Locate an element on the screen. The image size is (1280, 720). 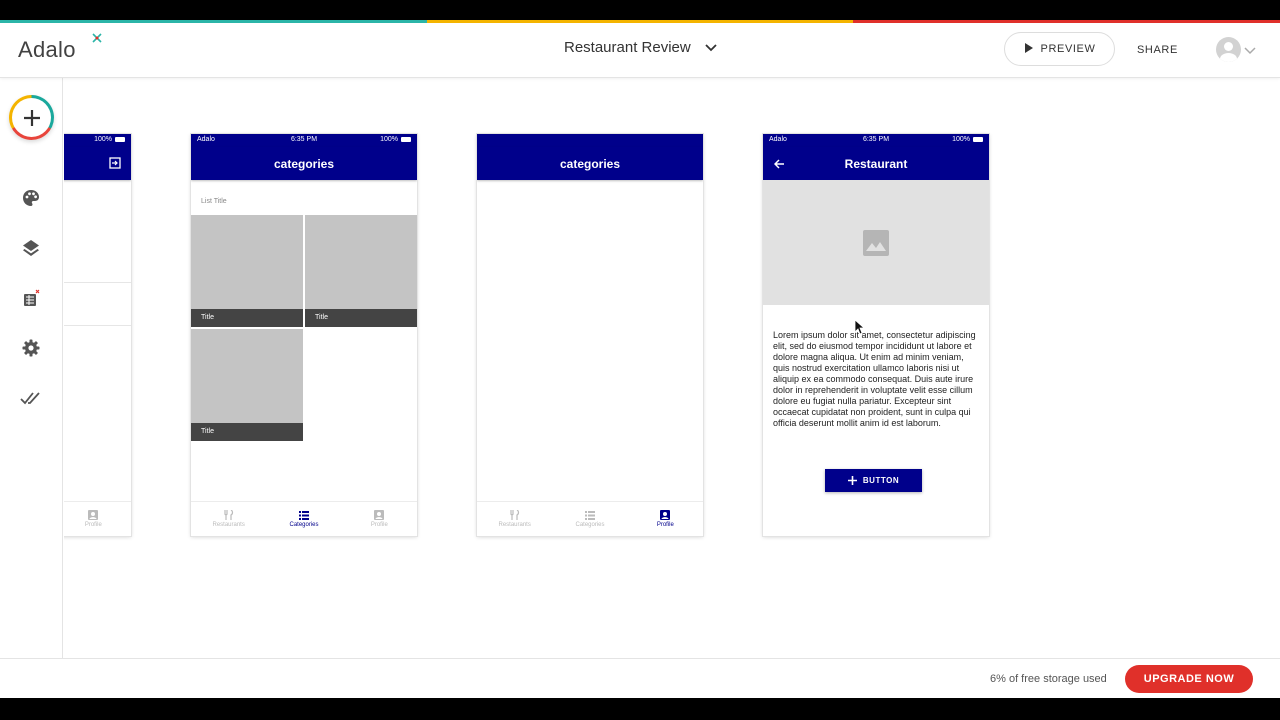
image-placeholder is located at coordinates (876, 242).